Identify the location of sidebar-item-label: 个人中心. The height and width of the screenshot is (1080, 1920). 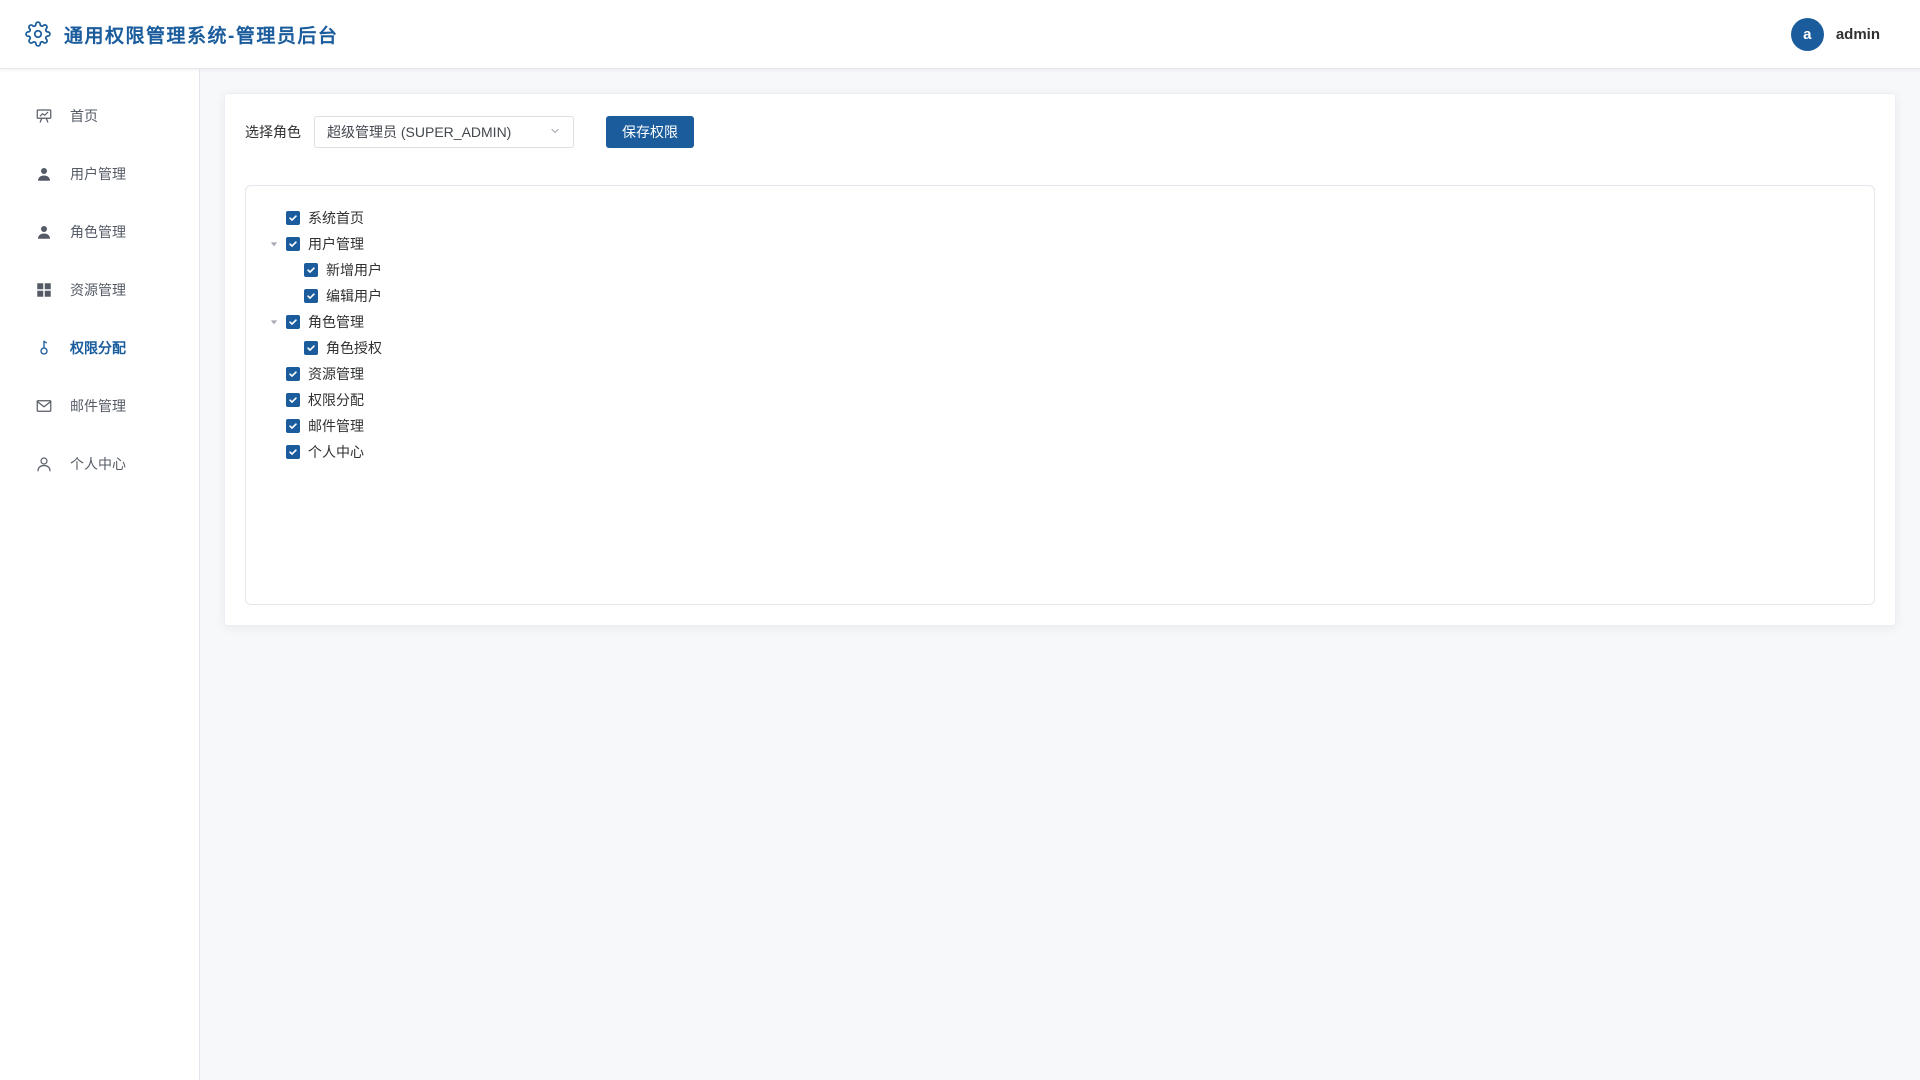
(98, 464).